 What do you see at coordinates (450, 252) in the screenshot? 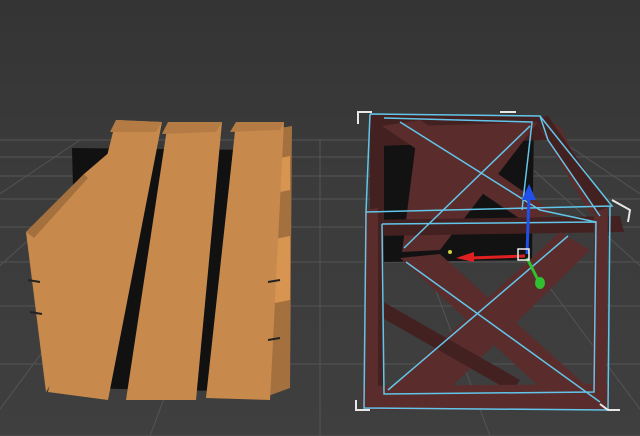
I see `gizmo-axis-label-dot` at bounding box center [450, 252].